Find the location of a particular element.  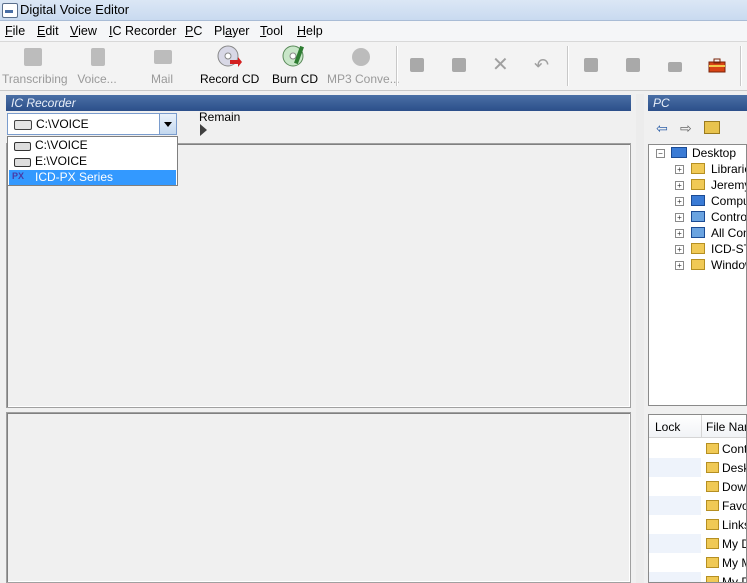

delete-icon: ✕ is located at coordinates (501, 65).